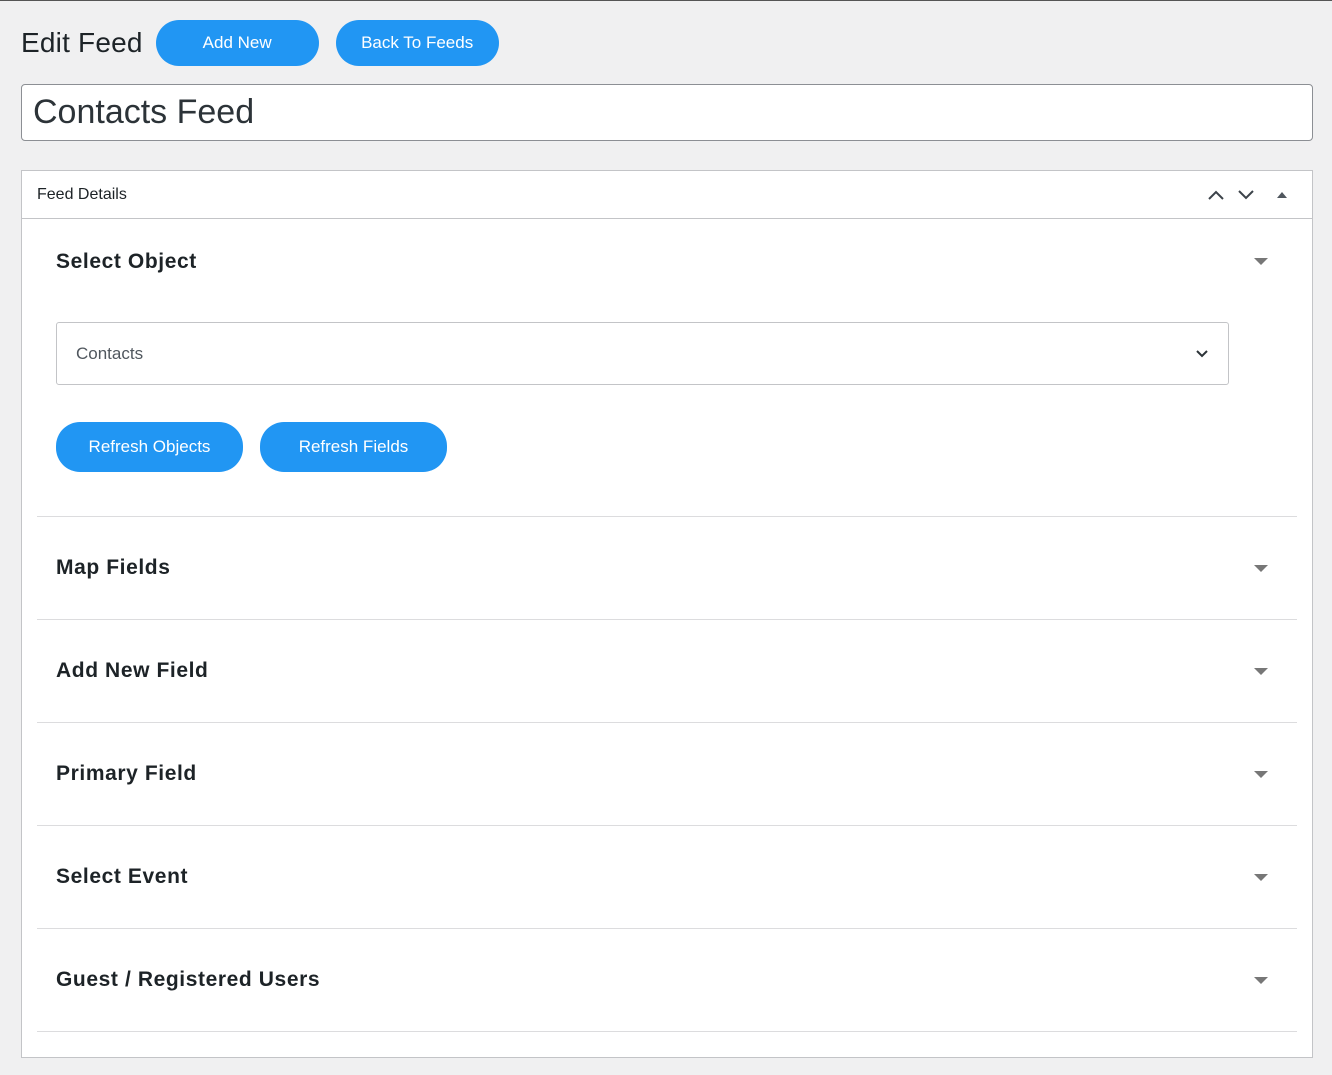 This screenshot has width=1332, height=1075. What do you see at coordinates (122, 876) in the screenshot?
I see `section-title: Select Event` at bounding box center [122, 876].